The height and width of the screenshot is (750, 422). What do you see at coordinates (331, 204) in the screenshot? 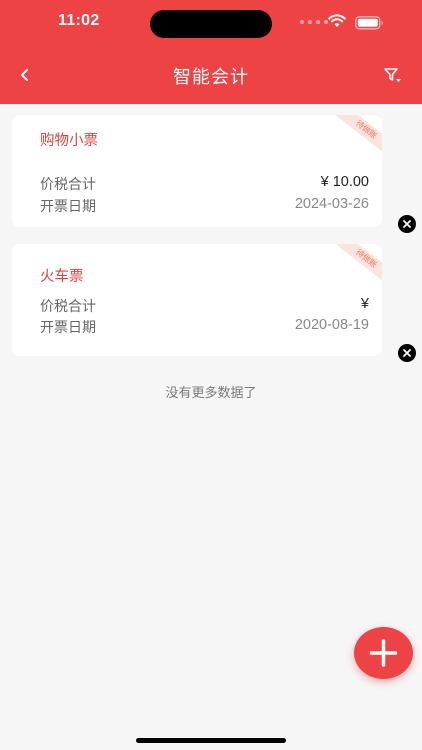
I see `invoice-date-value: 2024-03-26` at bounding box center [331, 204].